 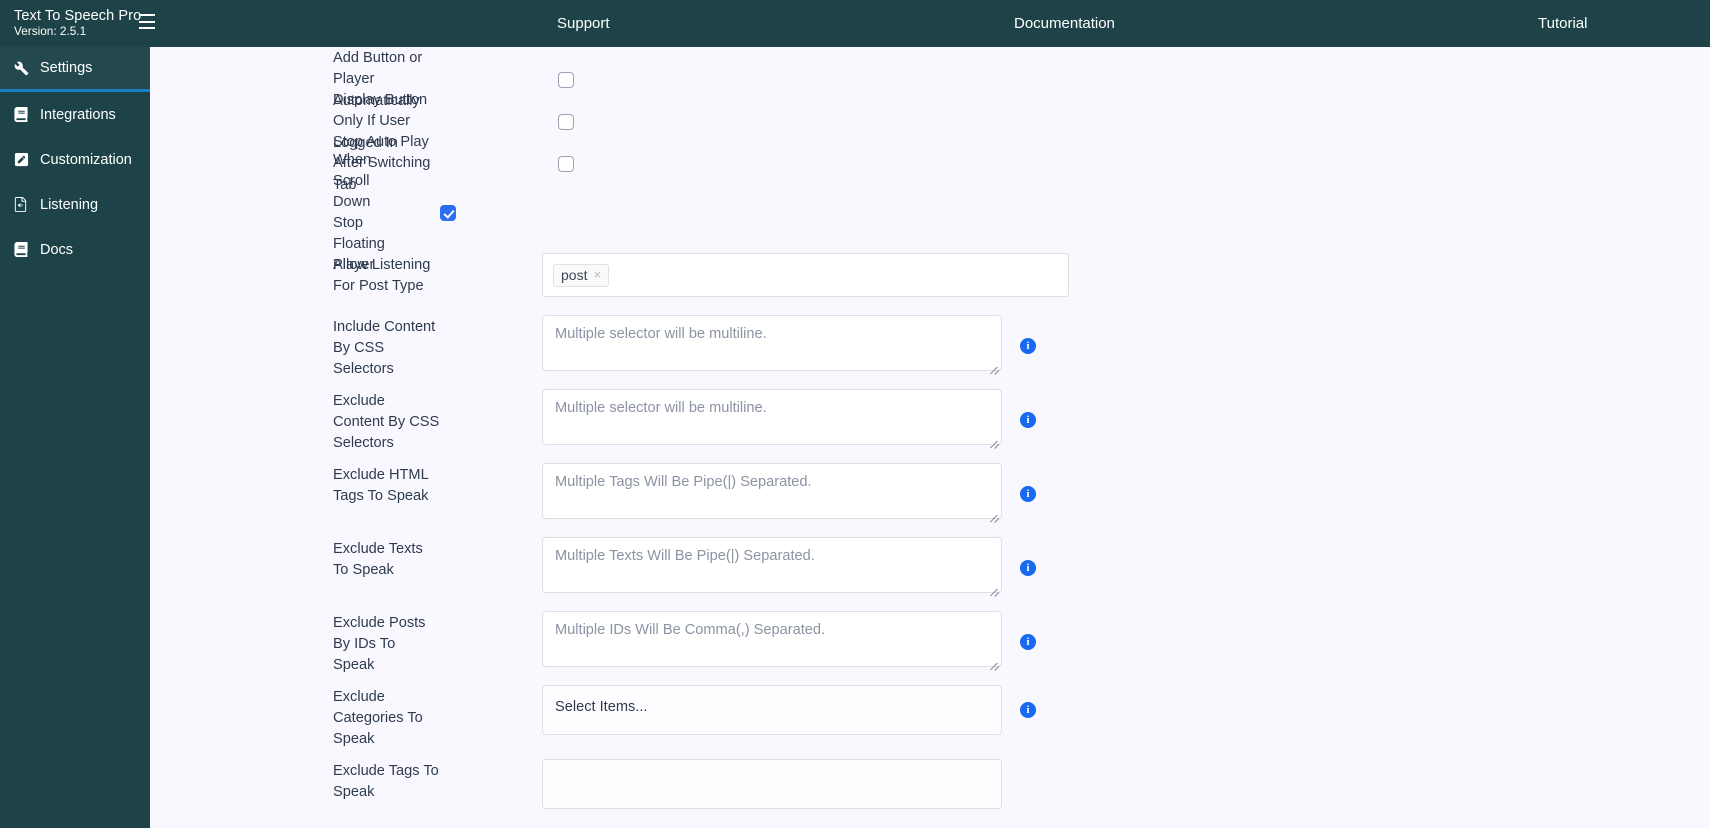 I want to click on checkbox-add-button-automatically, so click(x=566, y=80).